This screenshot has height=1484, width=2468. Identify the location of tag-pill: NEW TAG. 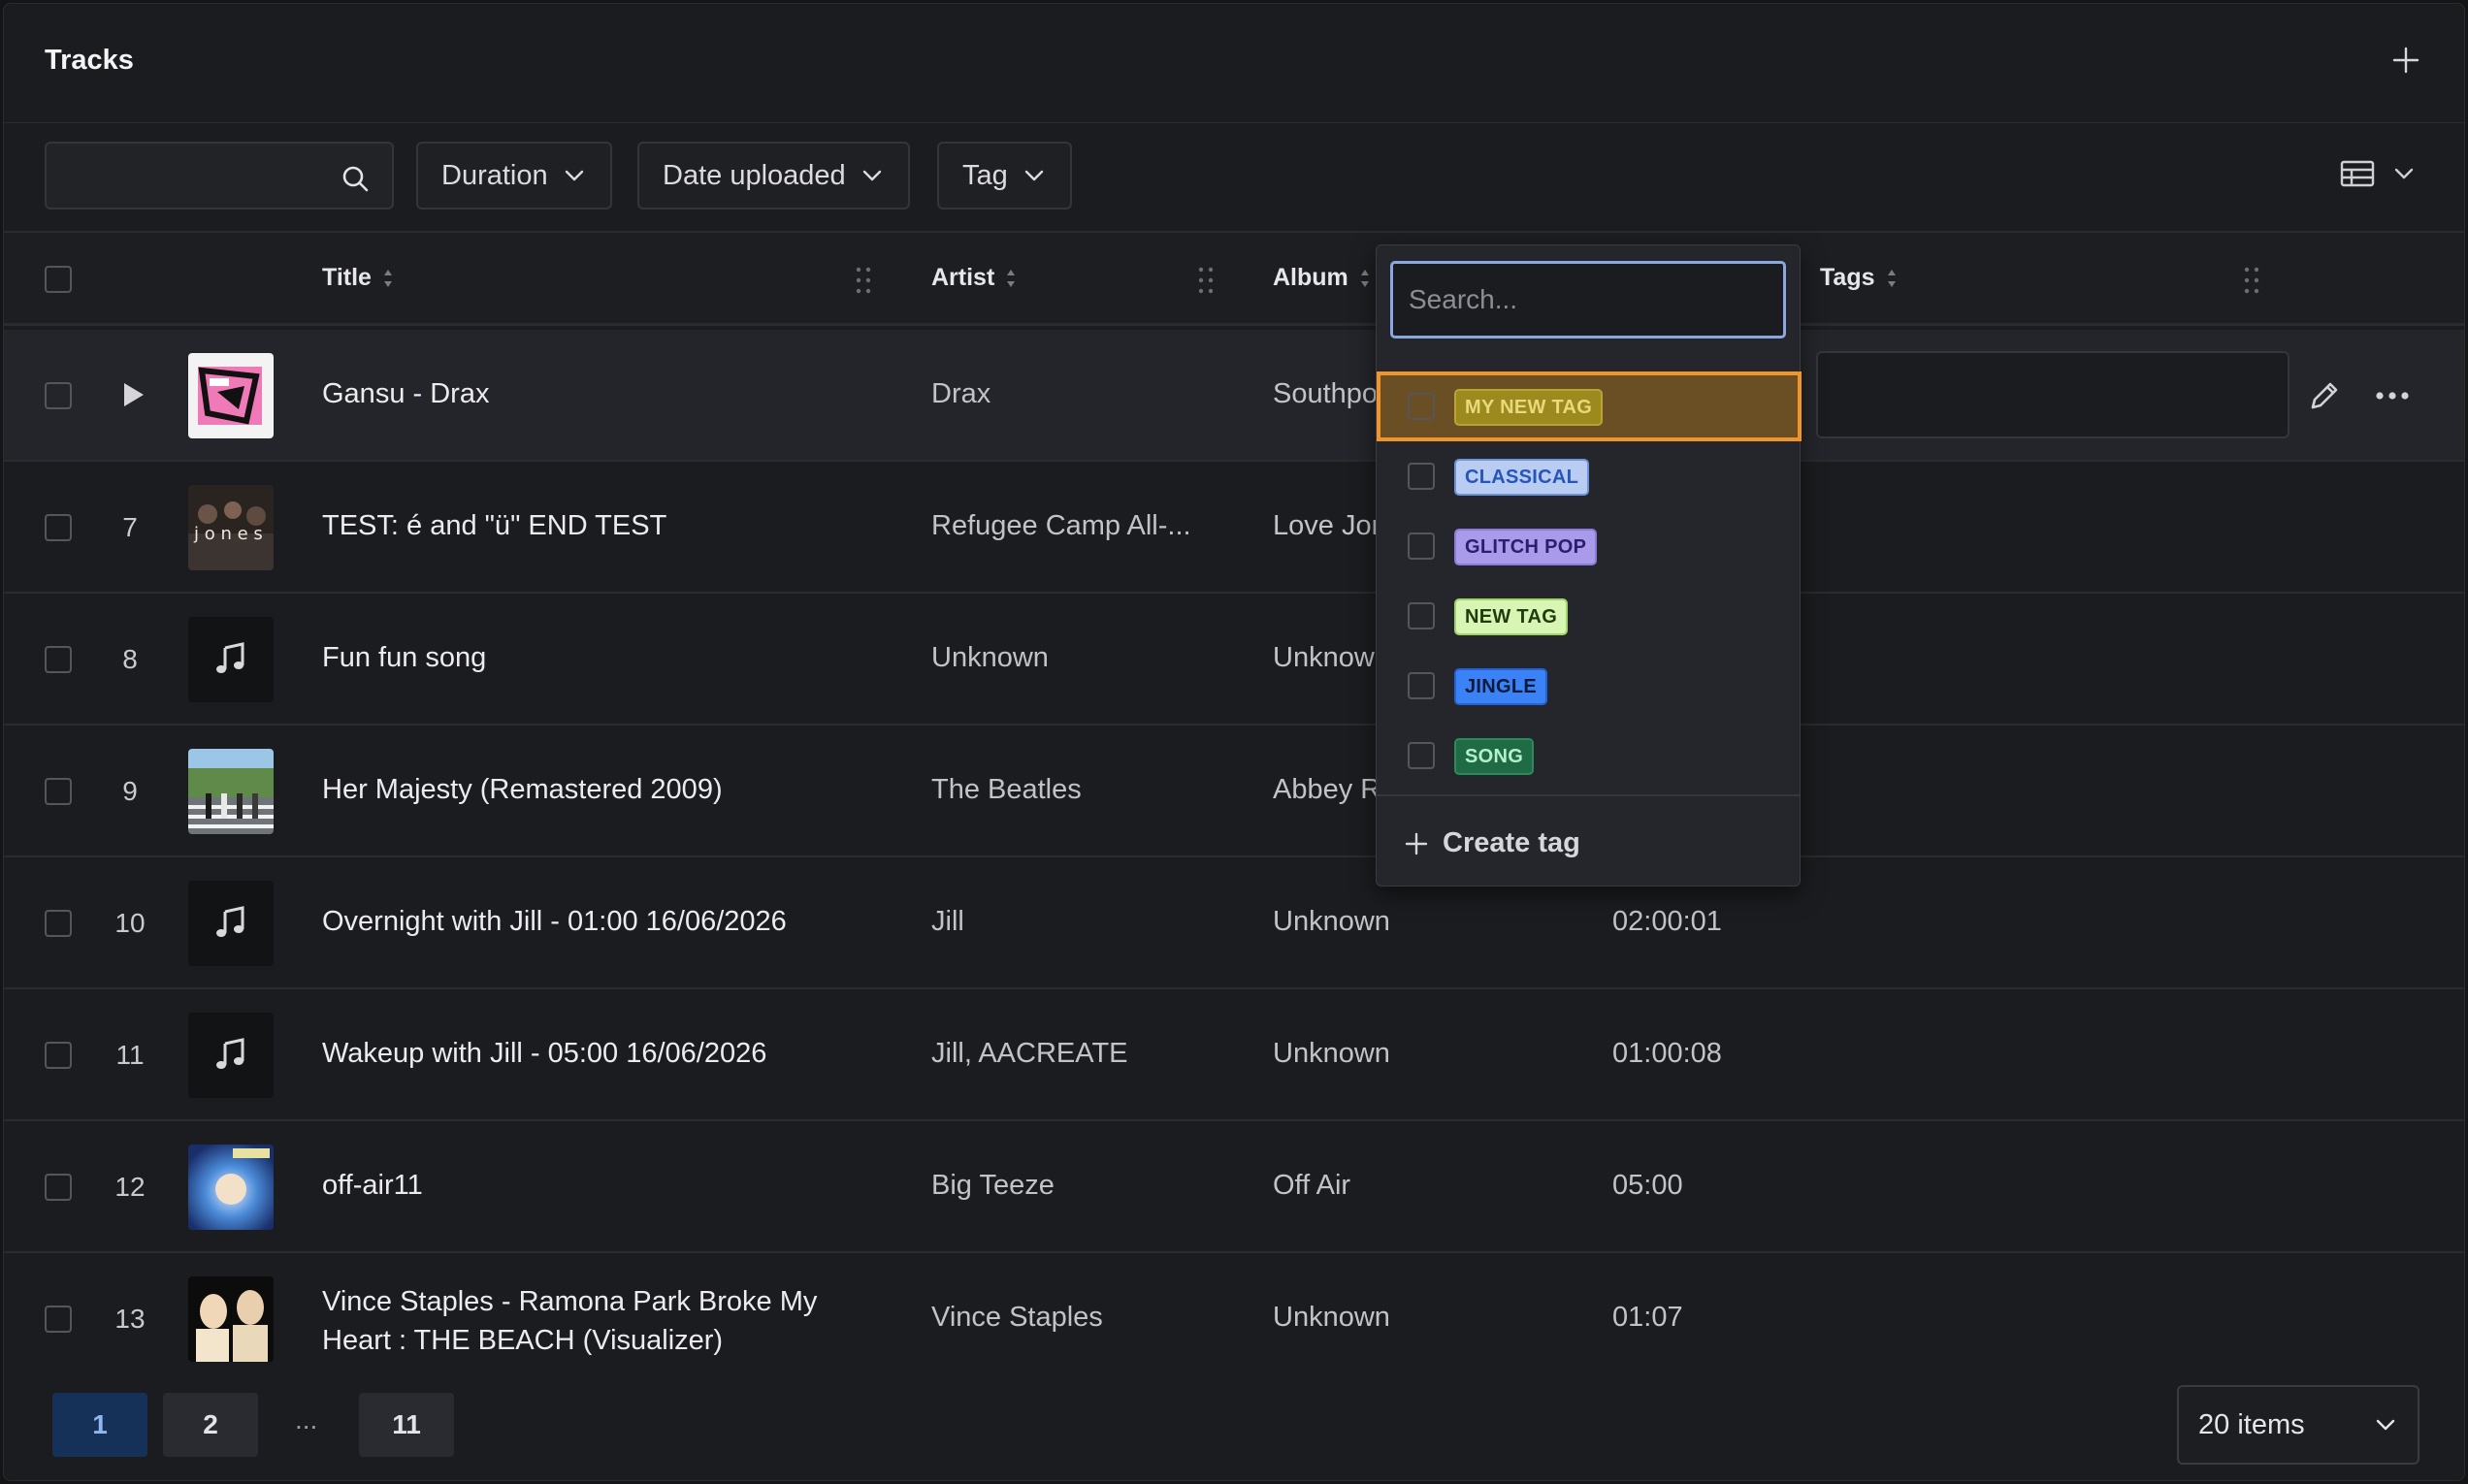
(1511, 616).